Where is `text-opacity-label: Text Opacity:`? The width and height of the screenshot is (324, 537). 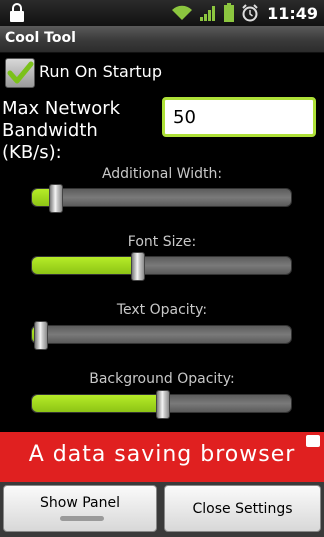 text-opacity-label: Text Opacity: is located at coordinates (162, 310).